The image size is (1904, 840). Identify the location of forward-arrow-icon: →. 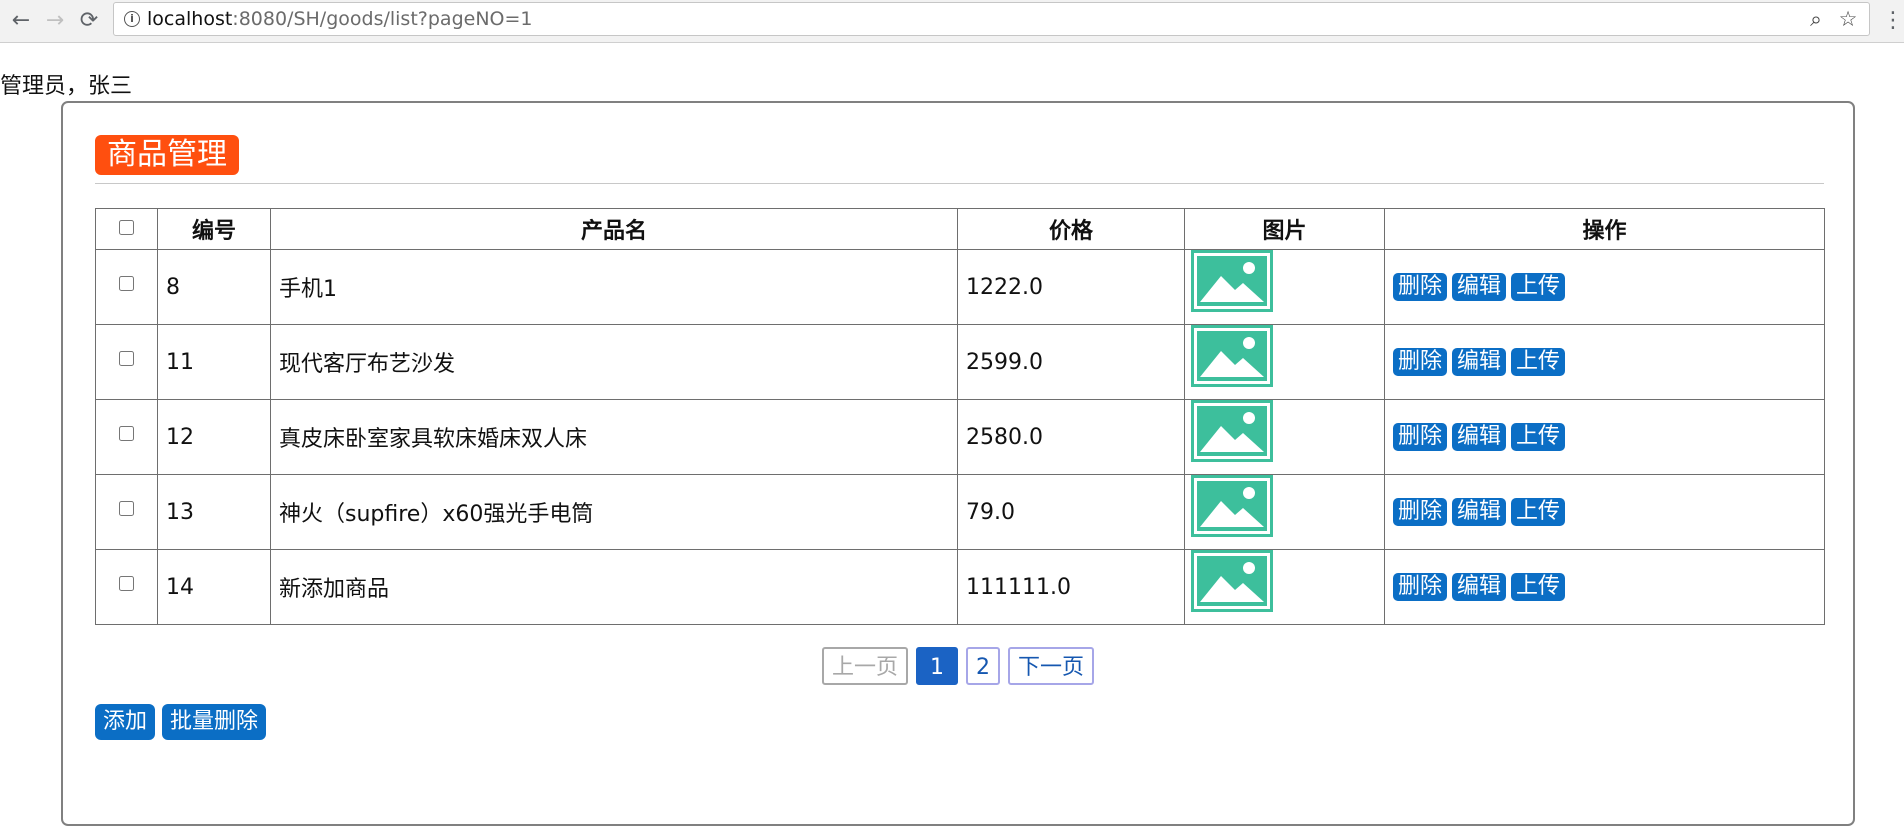
(55, 21).